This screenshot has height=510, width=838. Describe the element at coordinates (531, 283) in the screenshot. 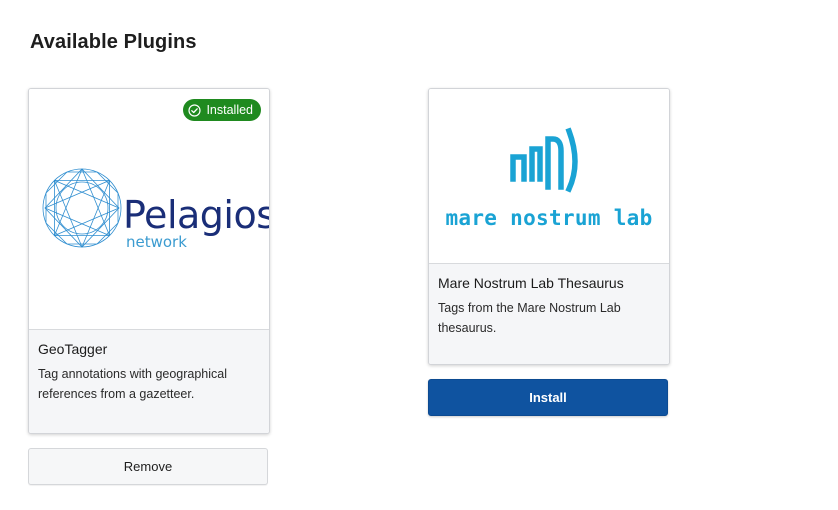

I see `plugin-name: Mare Nostrum Lab Thesaurus` at that location.